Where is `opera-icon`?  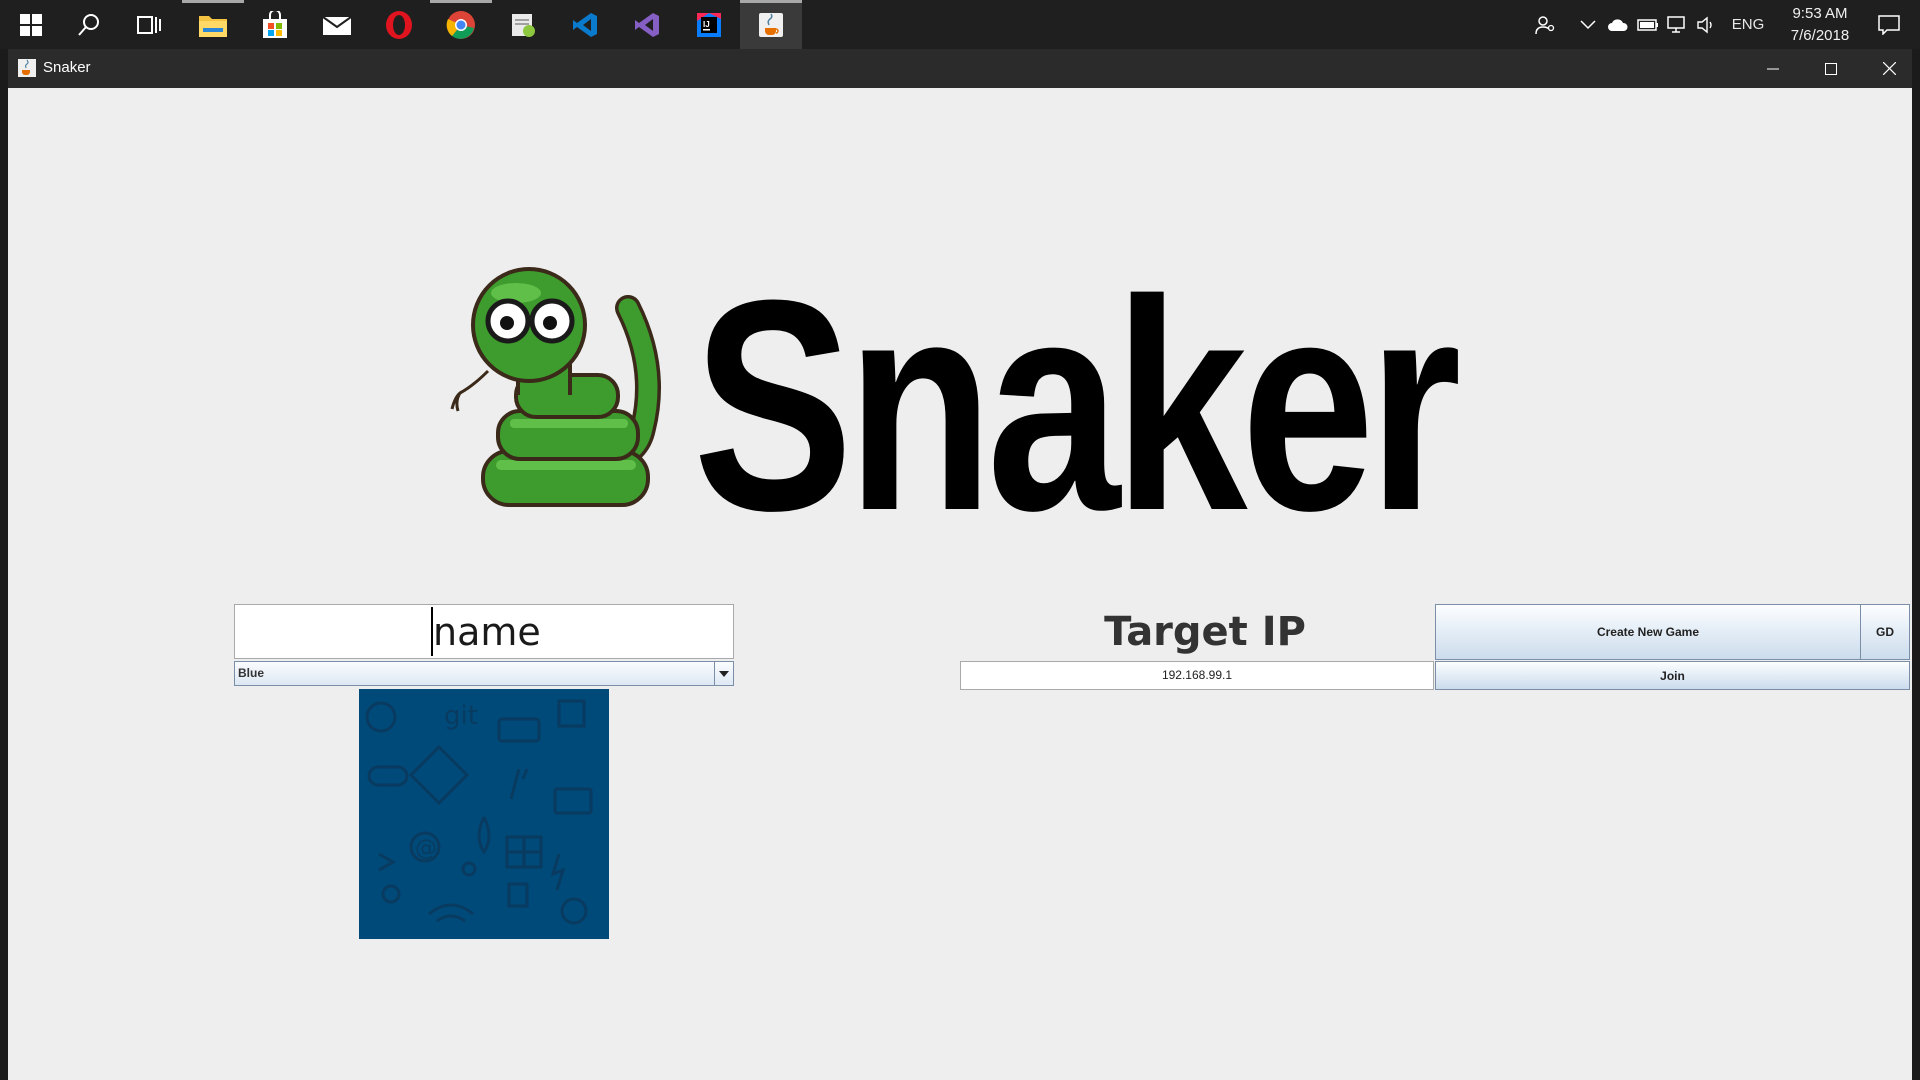 opera-icon is located at coordinates (399, 24).